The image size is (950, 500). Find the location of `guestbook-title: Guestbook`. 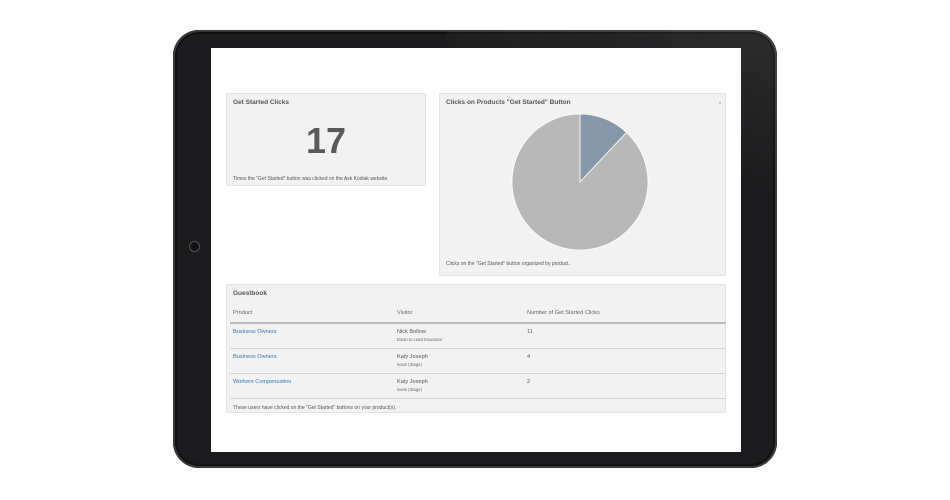

guestbook-title: Guestbook is located at coordinates (250, 293).